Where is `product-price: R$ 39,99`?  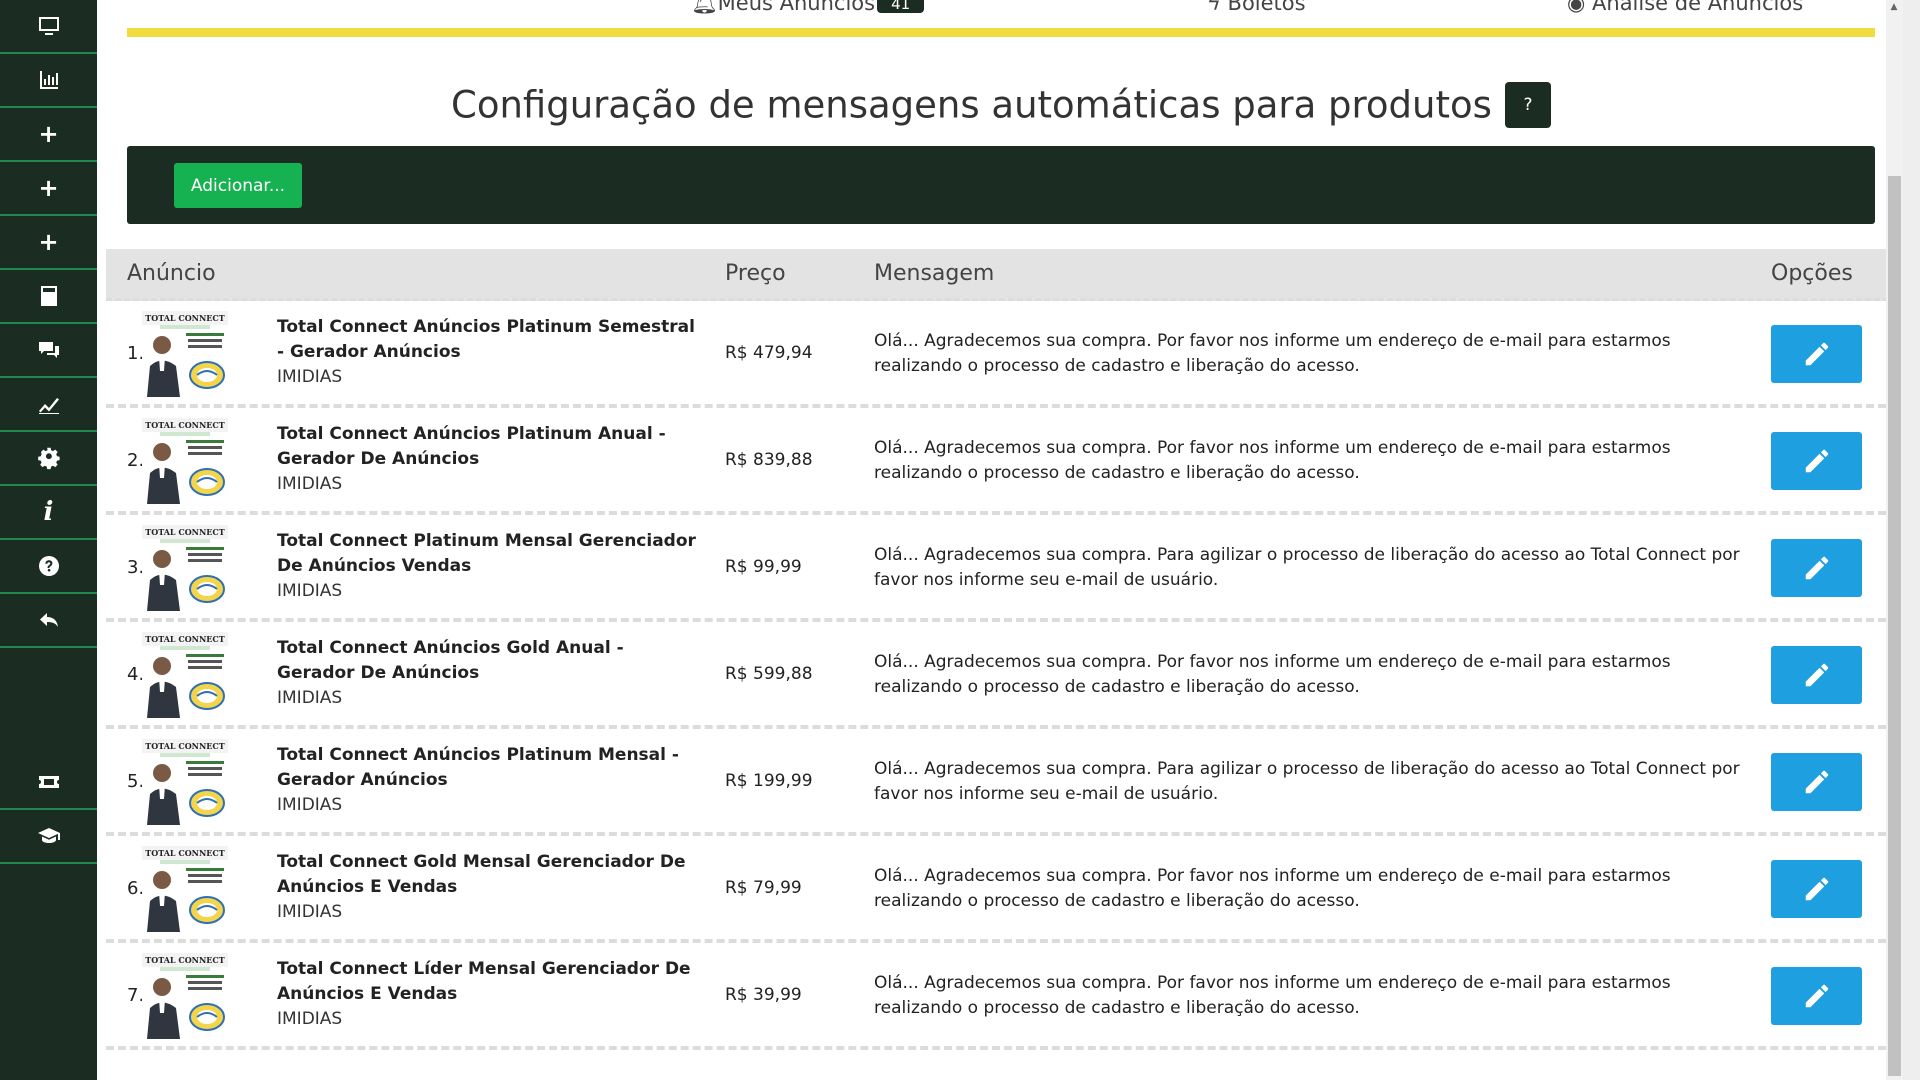
product-price: R$ 39,99 is located at coordinates (763, 995).